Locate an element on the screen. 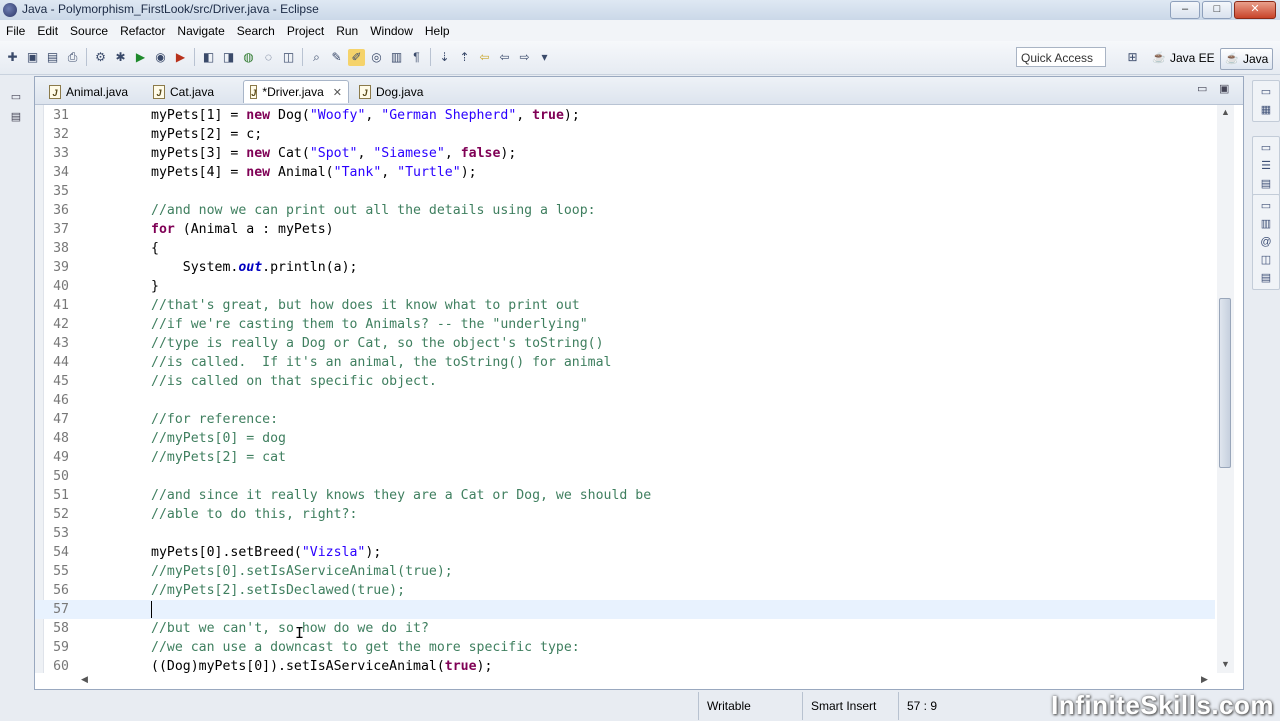 This screenshot has width=1280, height=721. javadoc-icon: @ is located at coordinates (1266, 242).